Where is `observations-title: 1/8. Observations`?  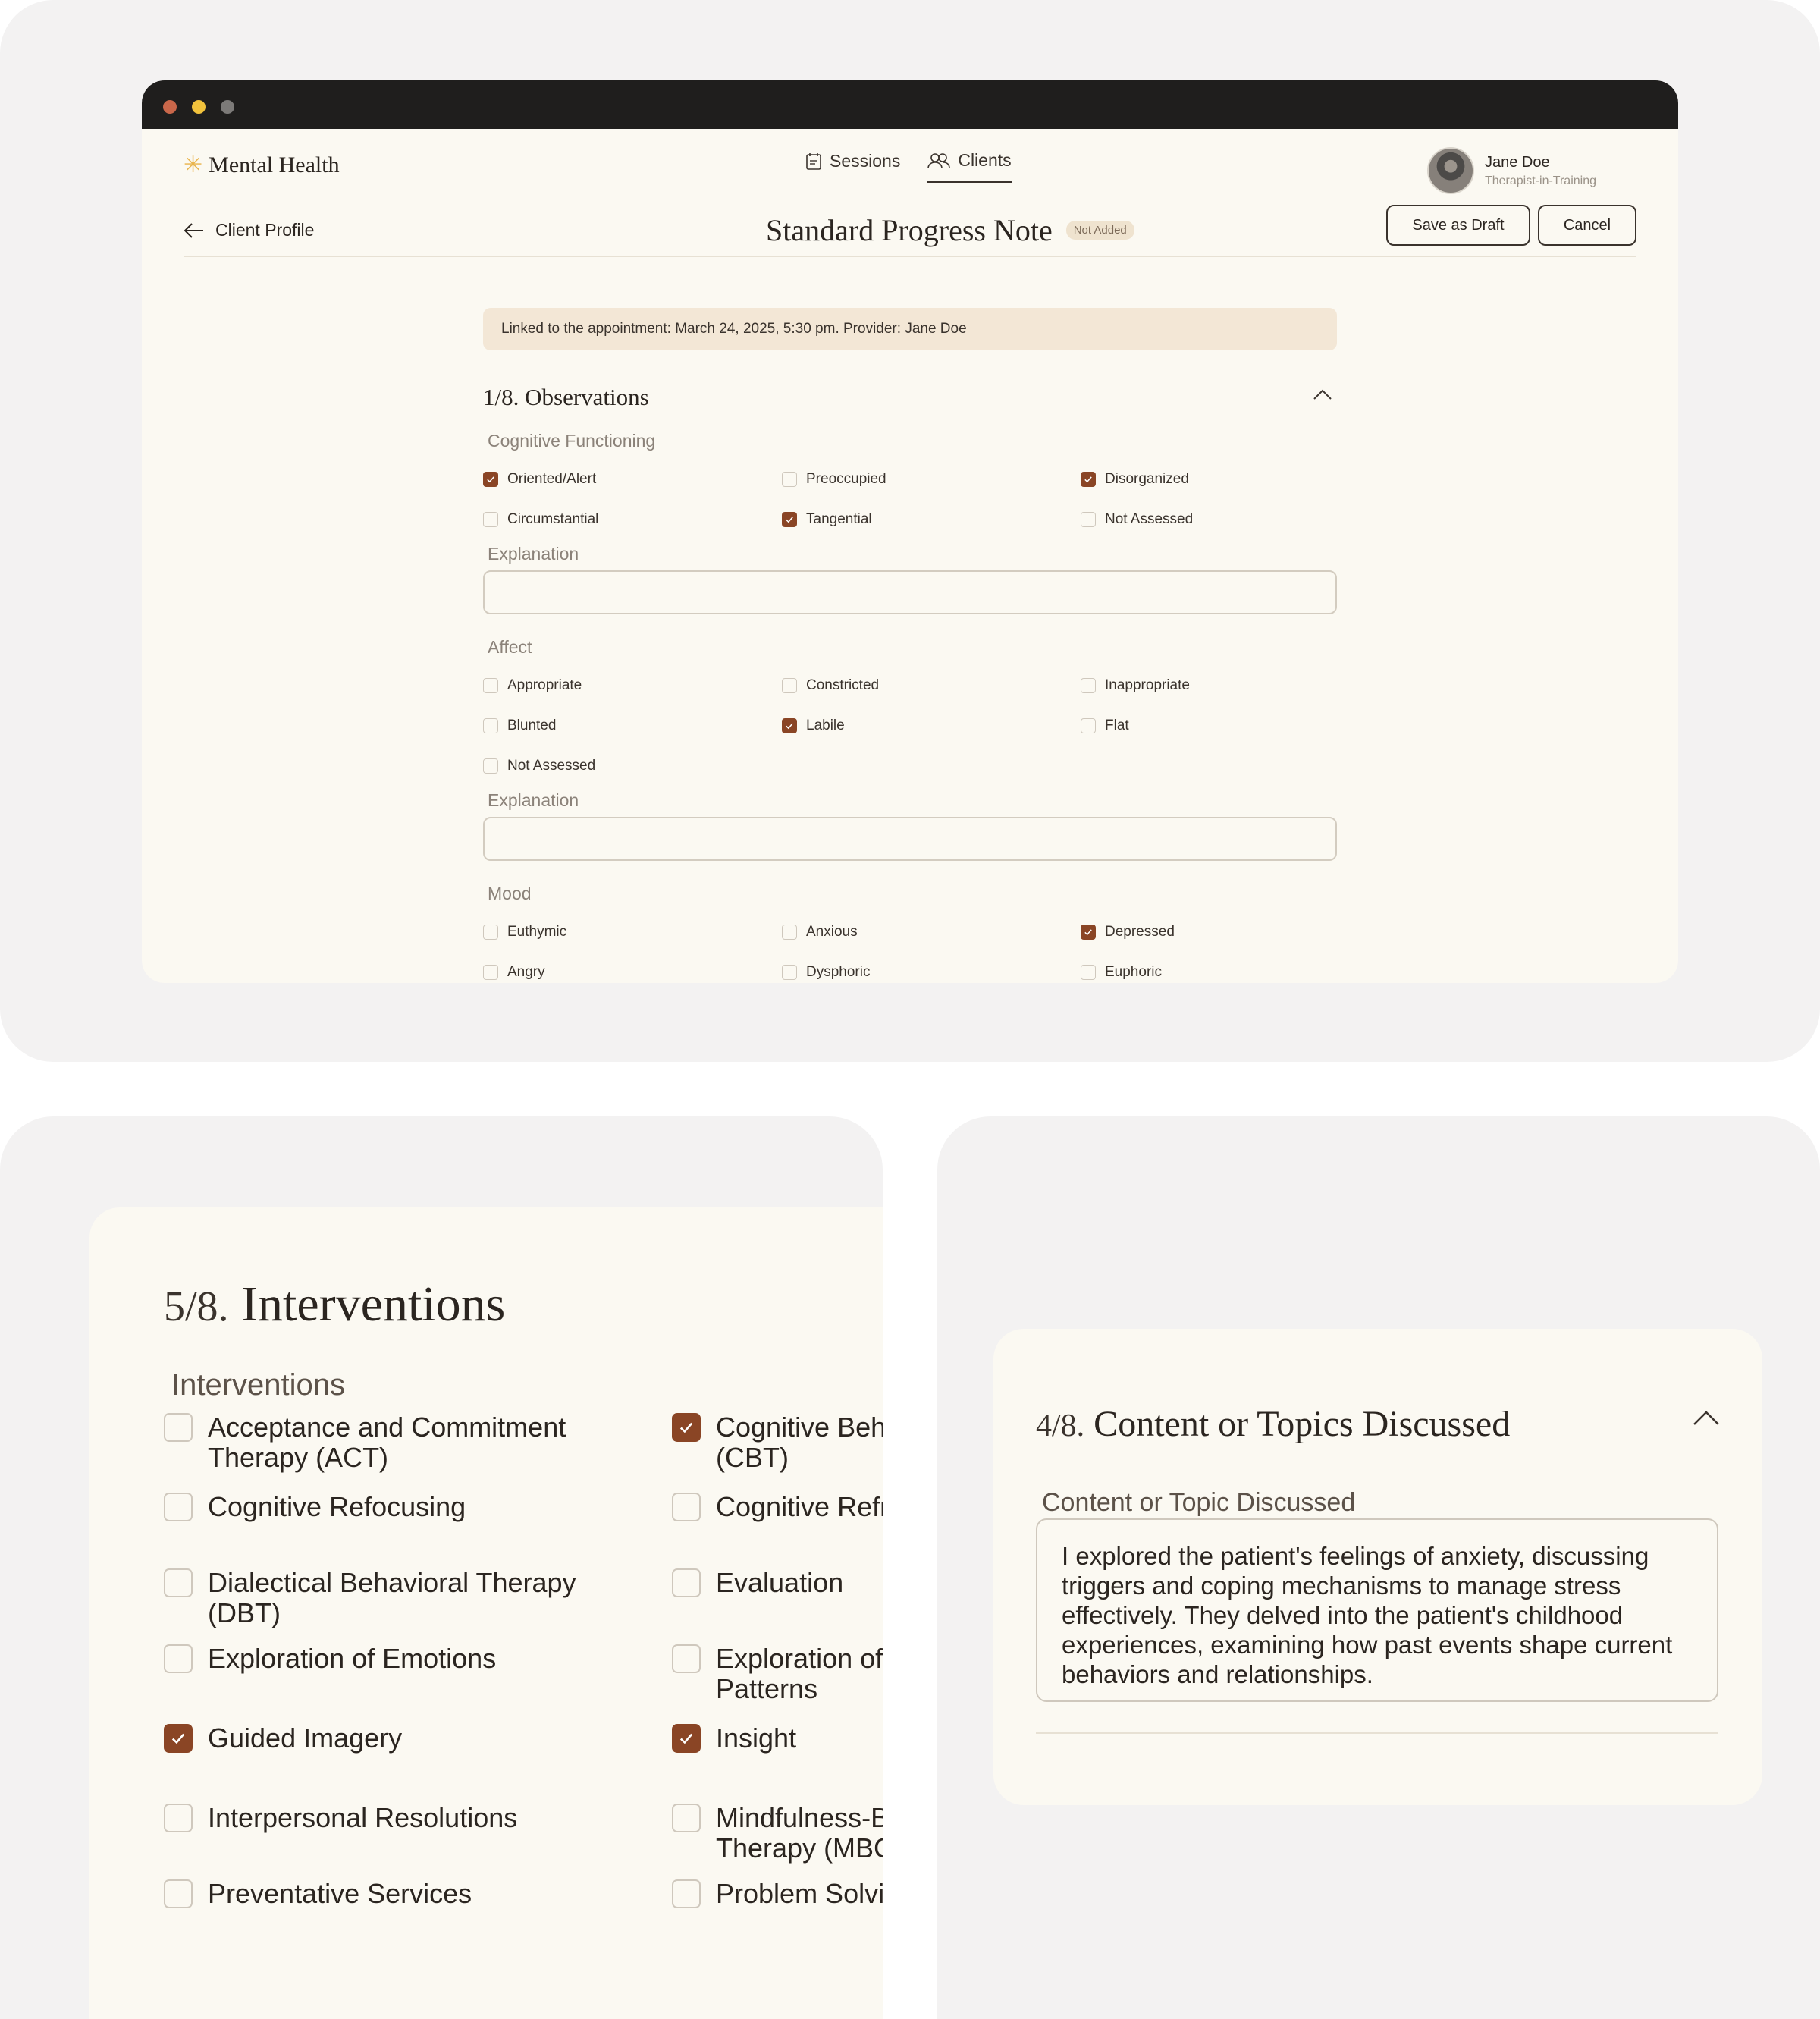 observations-title: 1/8. Observations is located at coordinates (566, 397).